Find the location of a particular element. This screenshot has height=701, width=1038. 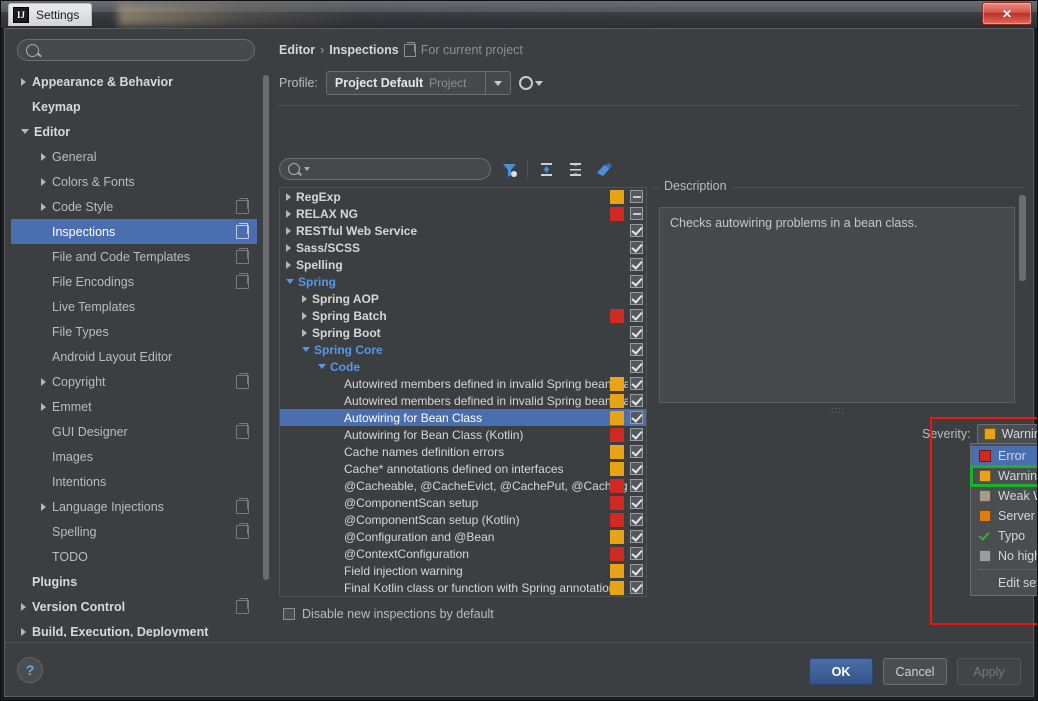

sidebar-item-android-layout-editor: Android Layout Editor is located at coordinates (134, 356).